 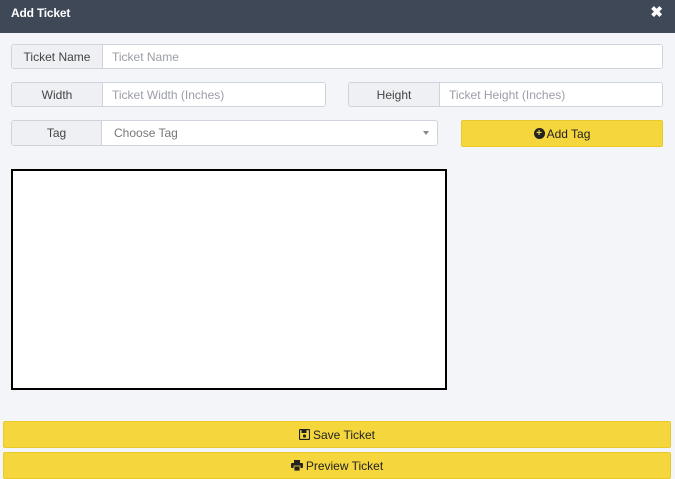 I want to click on tag-select: Choose Tag, so click(x=269, y=133).